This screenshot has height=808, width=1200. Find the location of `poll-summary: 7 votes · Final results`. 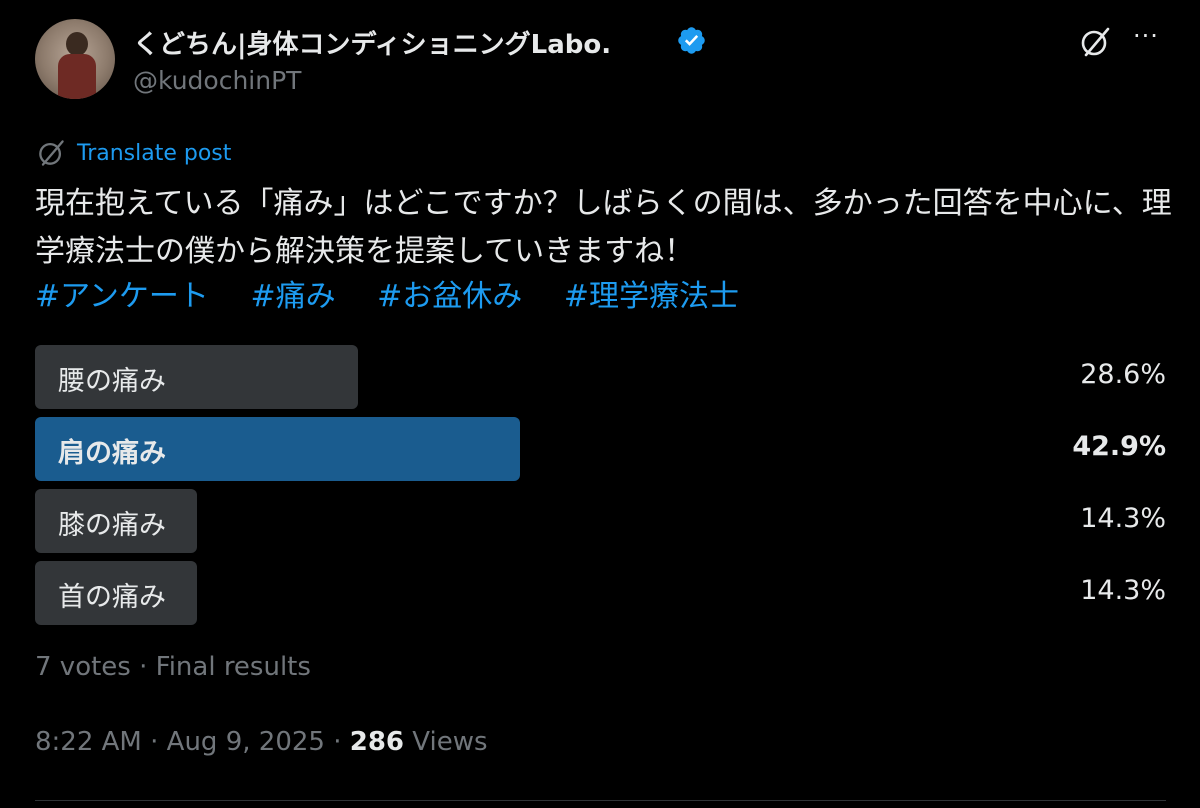

poll-summary: 7 votes · Final results is located at coordinates (173, 667).